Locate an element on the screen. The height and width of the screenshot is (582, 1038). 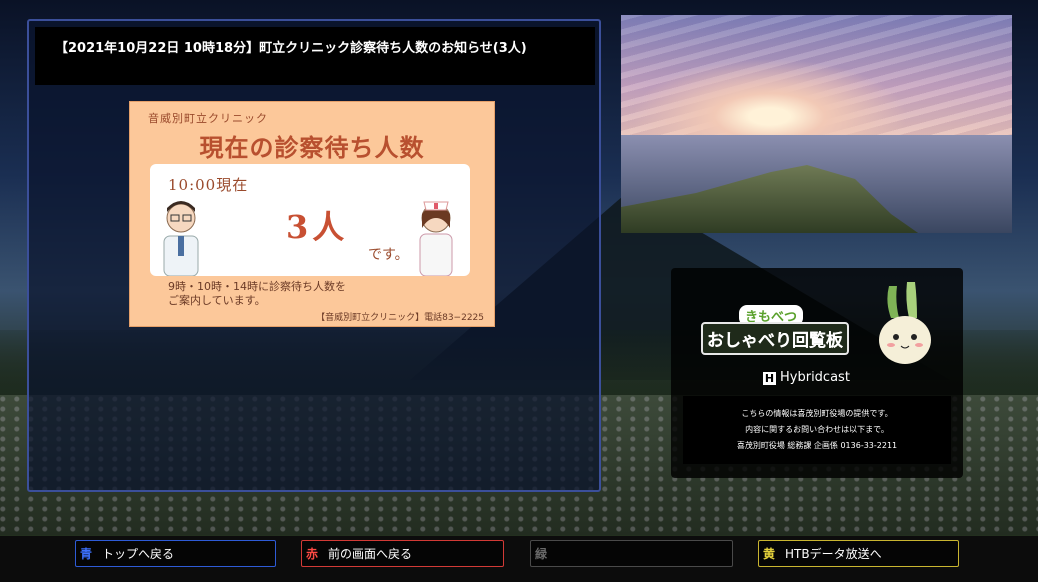
notice-time: 10:00現在 is located at coordinates (208, 185).